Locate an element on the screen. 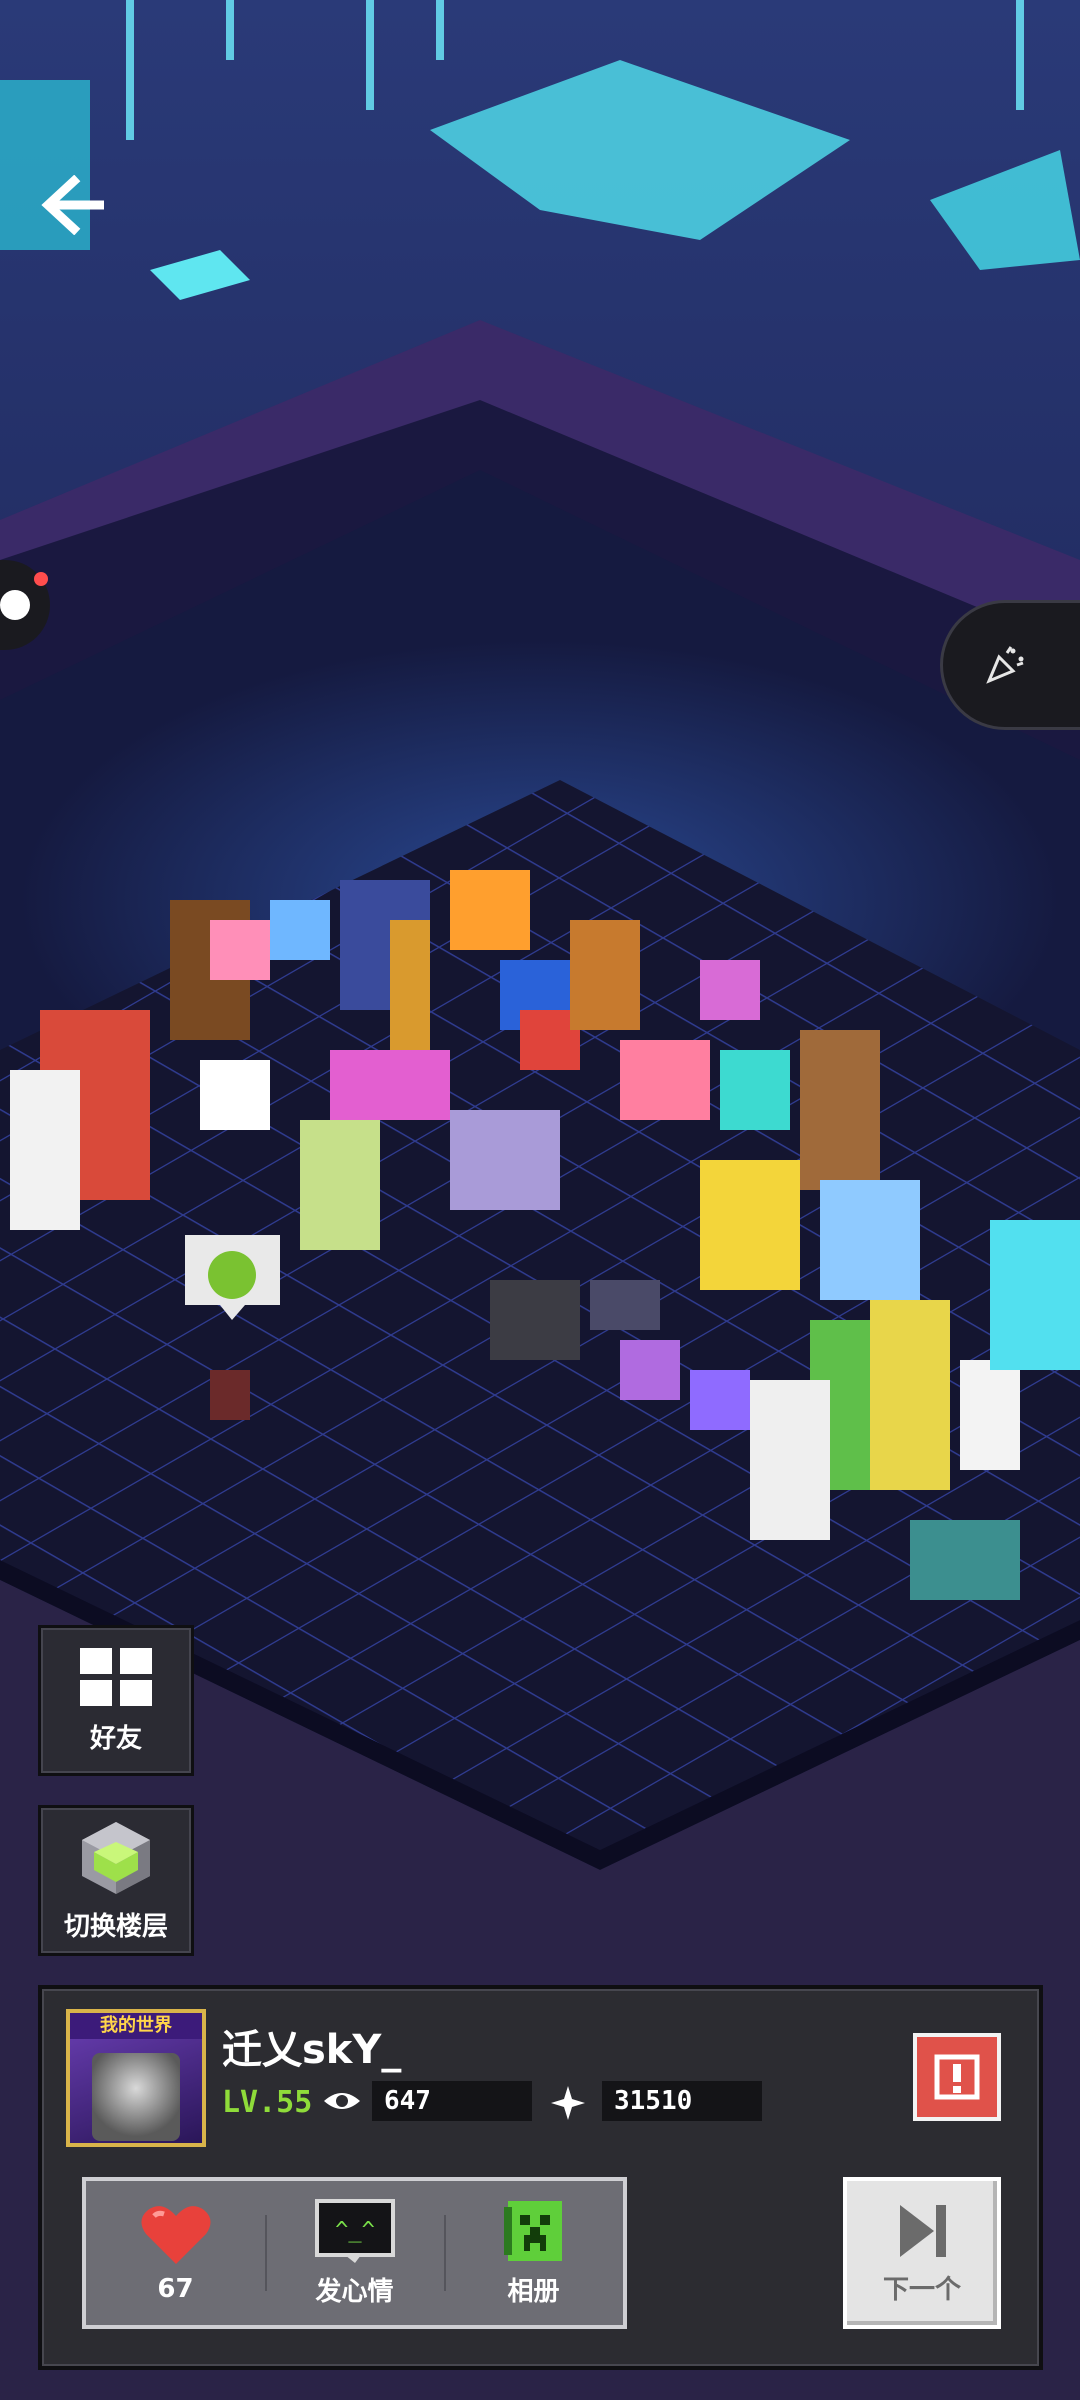  friends-grid-icon is located at coordinates (116, 1677).